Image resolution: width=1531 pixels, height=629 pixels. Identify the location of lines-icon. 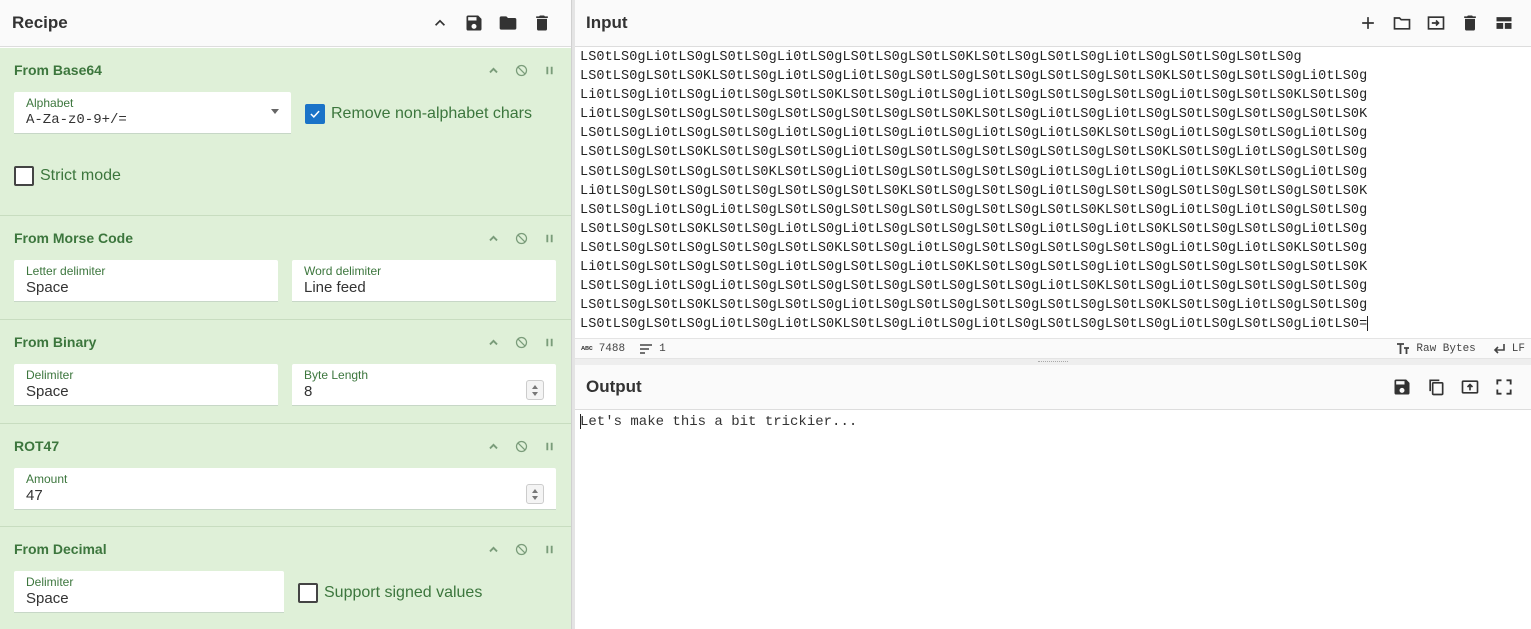
(646, 348).